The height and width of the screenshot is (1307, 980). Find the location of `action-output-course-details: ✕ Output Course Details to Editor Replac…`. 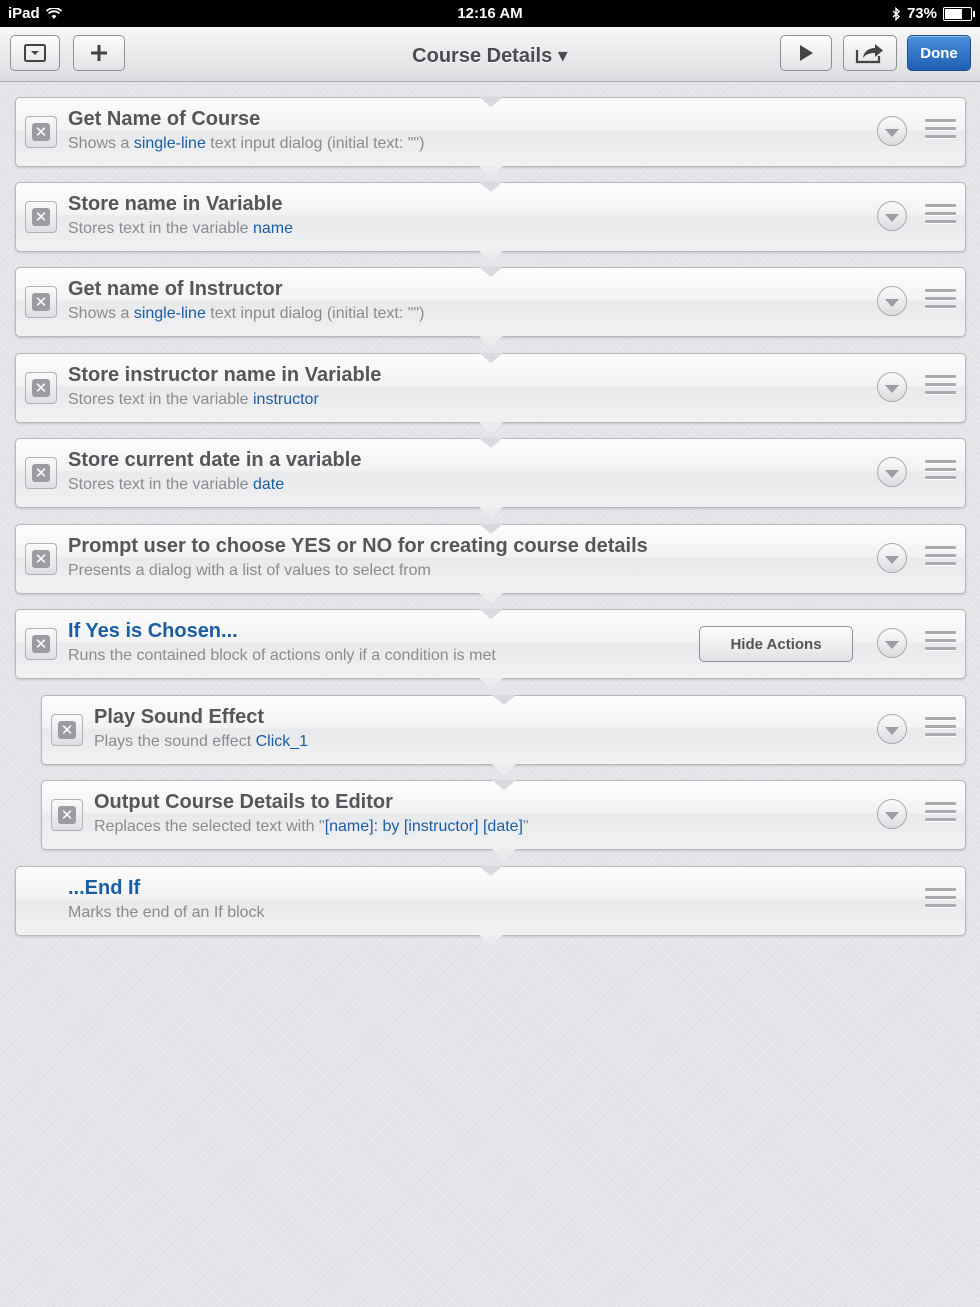

action-output-course-details: ✕ Output Course Details to Editor Replac… is located at coordinates (503, 820).